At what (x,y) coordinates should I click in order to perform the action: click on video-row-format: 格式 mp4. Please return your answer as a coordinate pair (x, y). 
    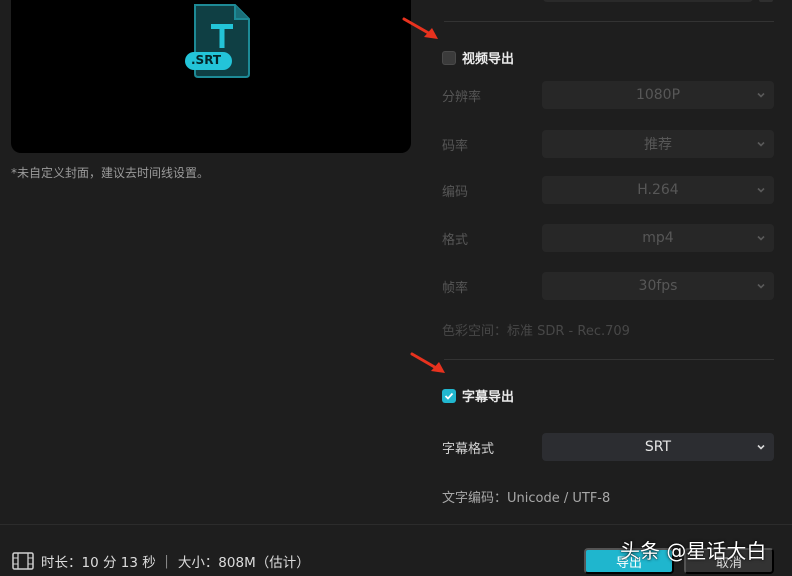
    Looking at the image, I should click on (608, 238).